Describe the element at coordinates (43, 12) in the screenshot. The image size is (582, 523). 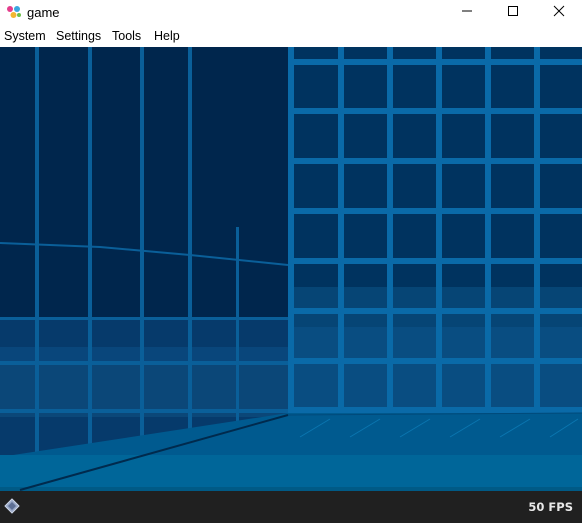
I see `window-title: game` at that location.